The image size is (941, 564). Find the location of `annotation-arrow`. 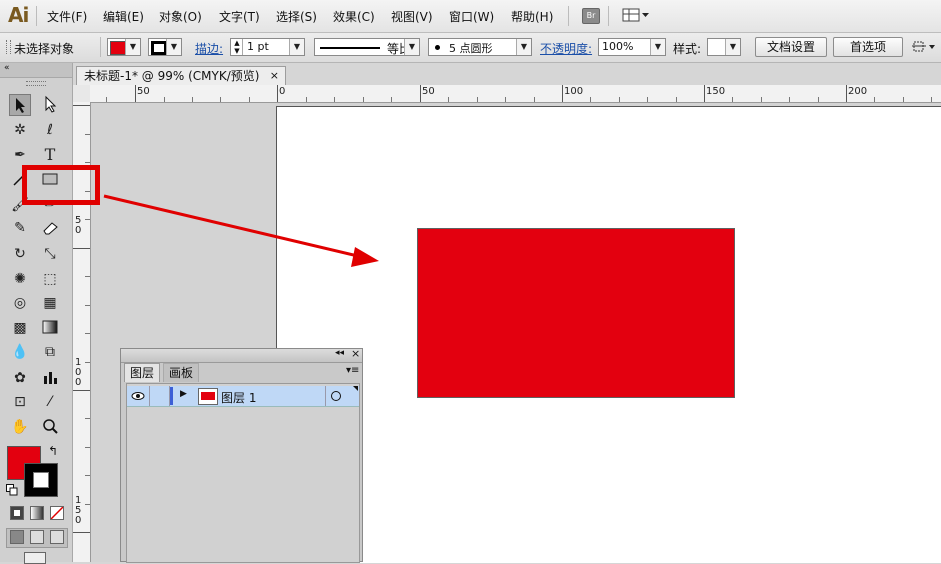

annotation-arrow is located at coordinates (241, 230).